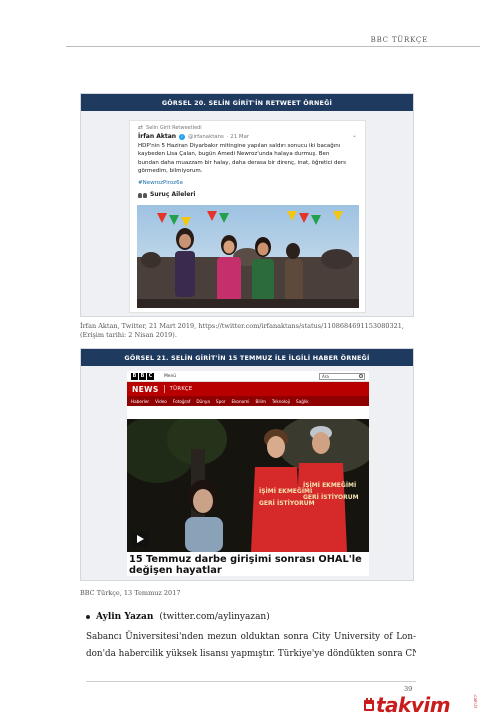  What do you see at coordinates (238, 136) in the screenshot?
I see `tweet-date: · 21 Mar` at bounding box center [238, 136].